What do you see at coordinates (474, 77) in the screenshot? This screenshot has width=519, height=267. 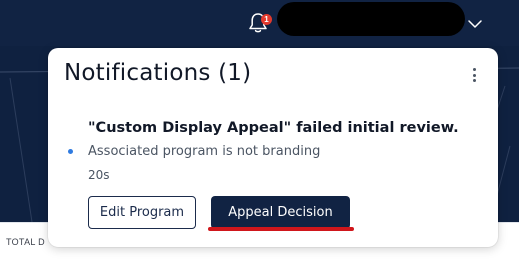 I see `kebab-menu-icon` at bounding box center [474, 77].